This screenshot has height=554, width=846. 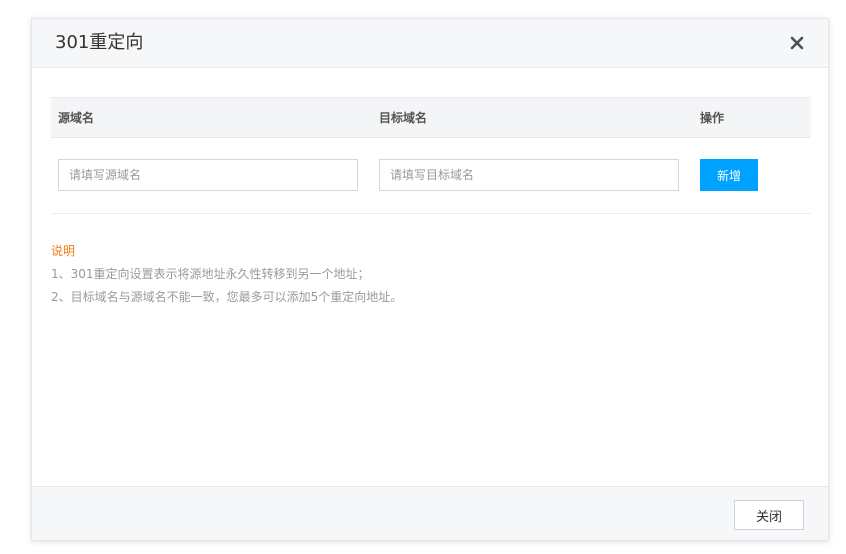 What do you see at coordinates (797, 43) in the screenshot?
I see `close-icon` at bounding box center [797, 43].